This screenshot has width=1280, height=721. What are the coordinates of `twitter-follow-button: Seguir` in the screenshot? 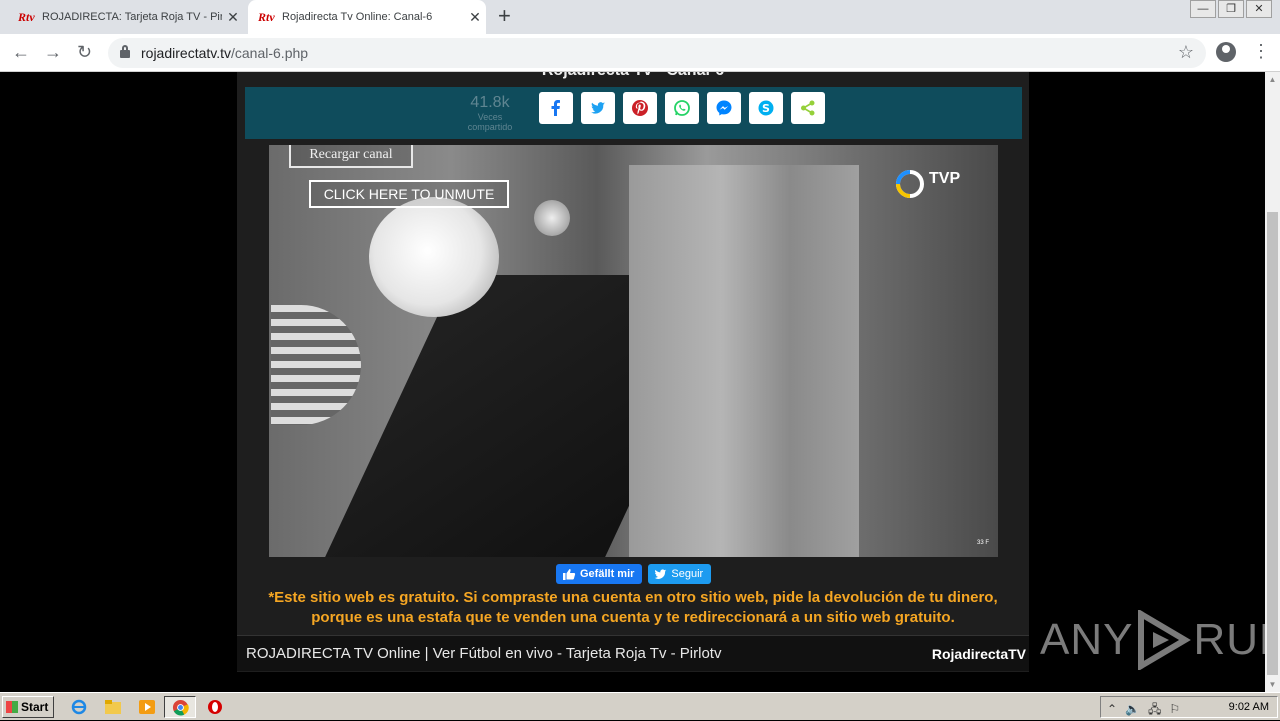 It's located at (680, 574).